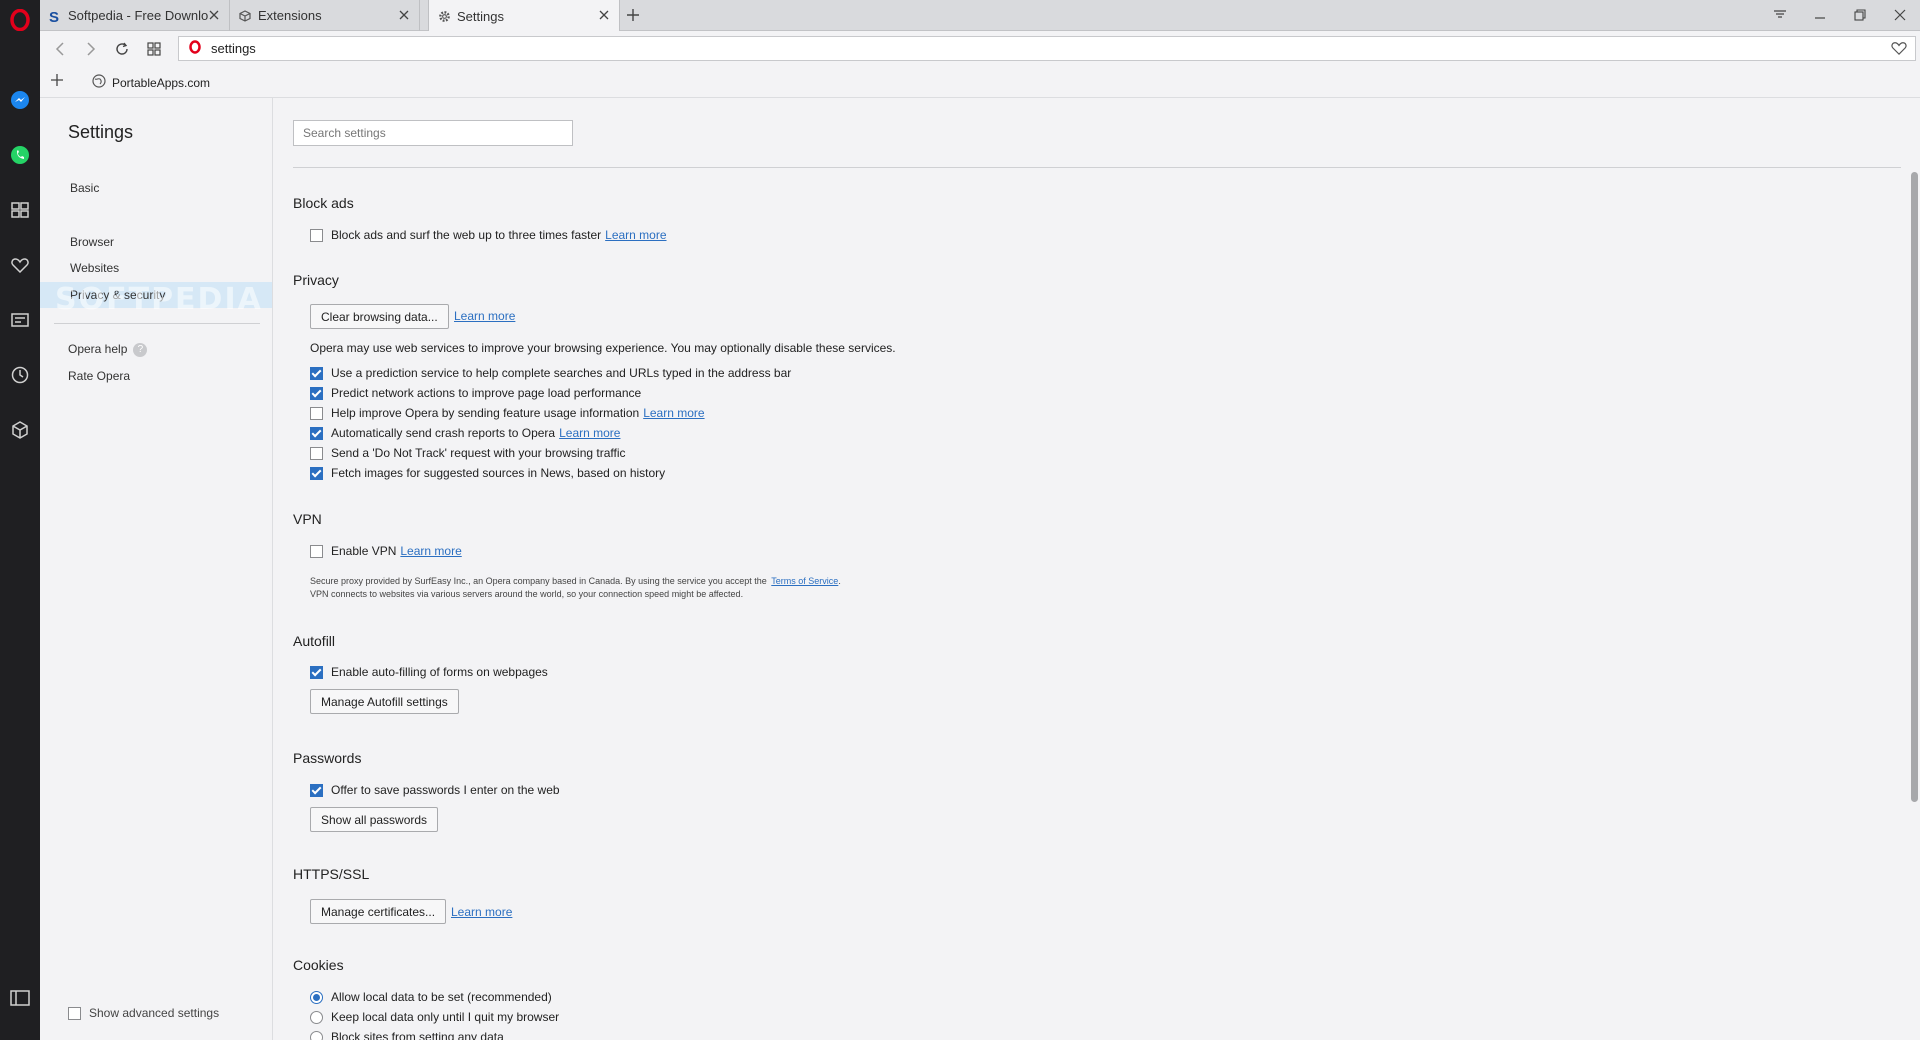  I want to click on show-advanced-settings: Show advanced settings, so click(143, 1013).